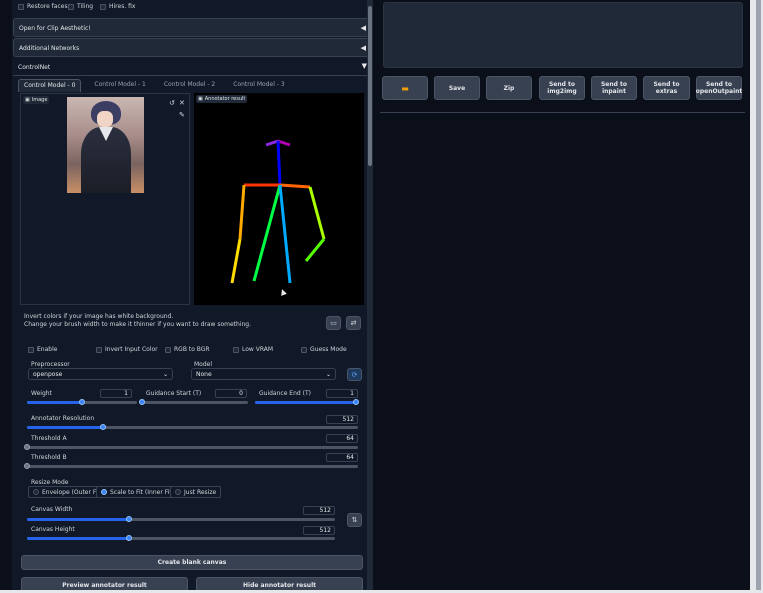 Image resolution: width=763 pixels, height=593 pixels. I want to click on guidance-end-input: 1, so click(342, 393).